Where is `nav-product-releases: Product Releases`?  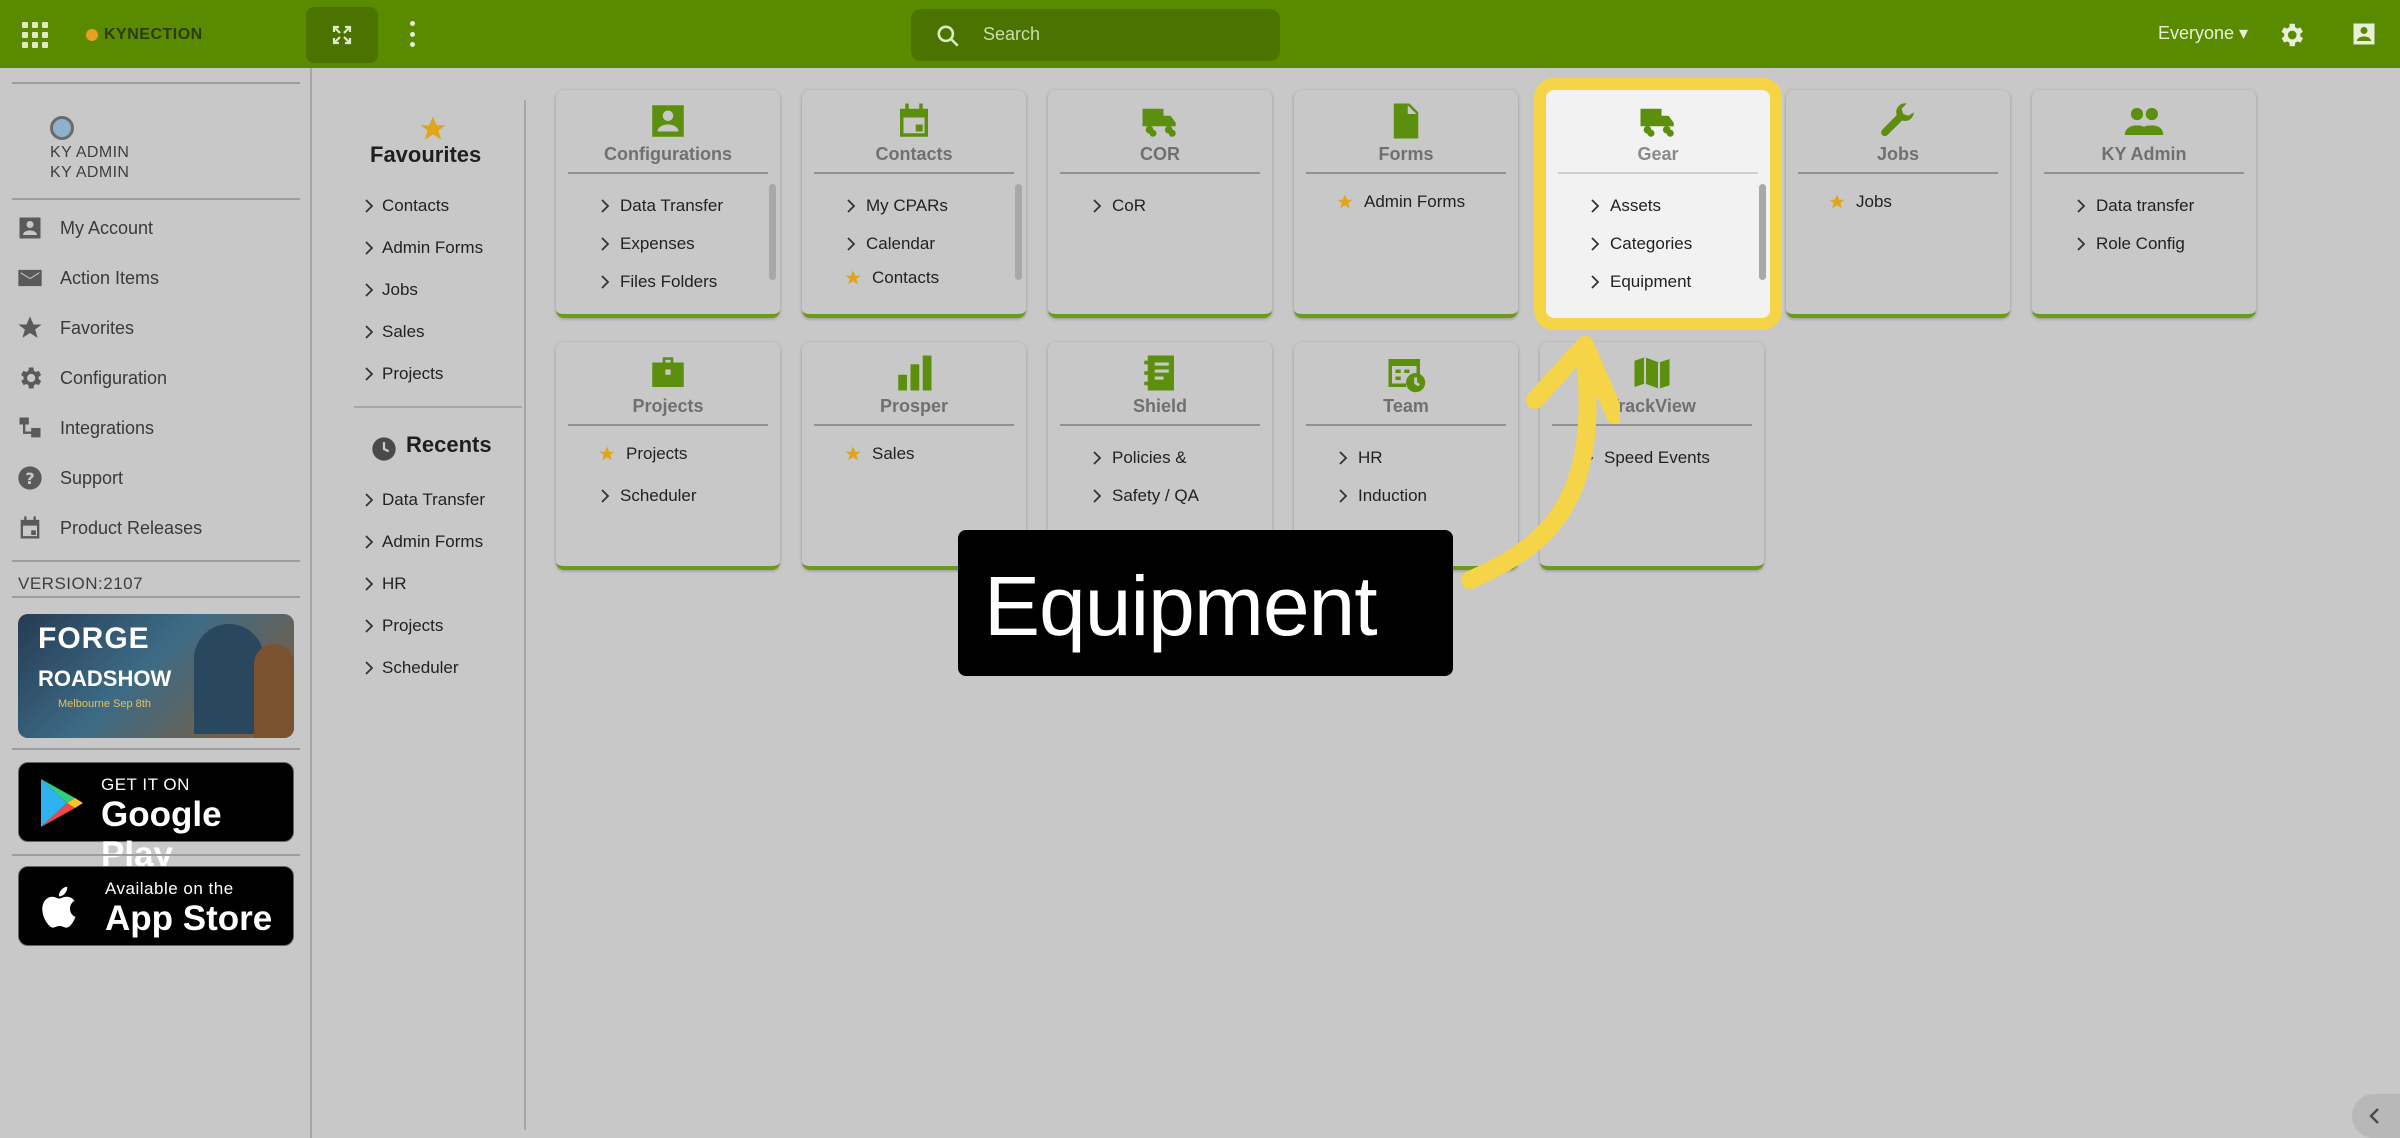 nav-product-releases: Product Releases is located at coordinates (109, 528).